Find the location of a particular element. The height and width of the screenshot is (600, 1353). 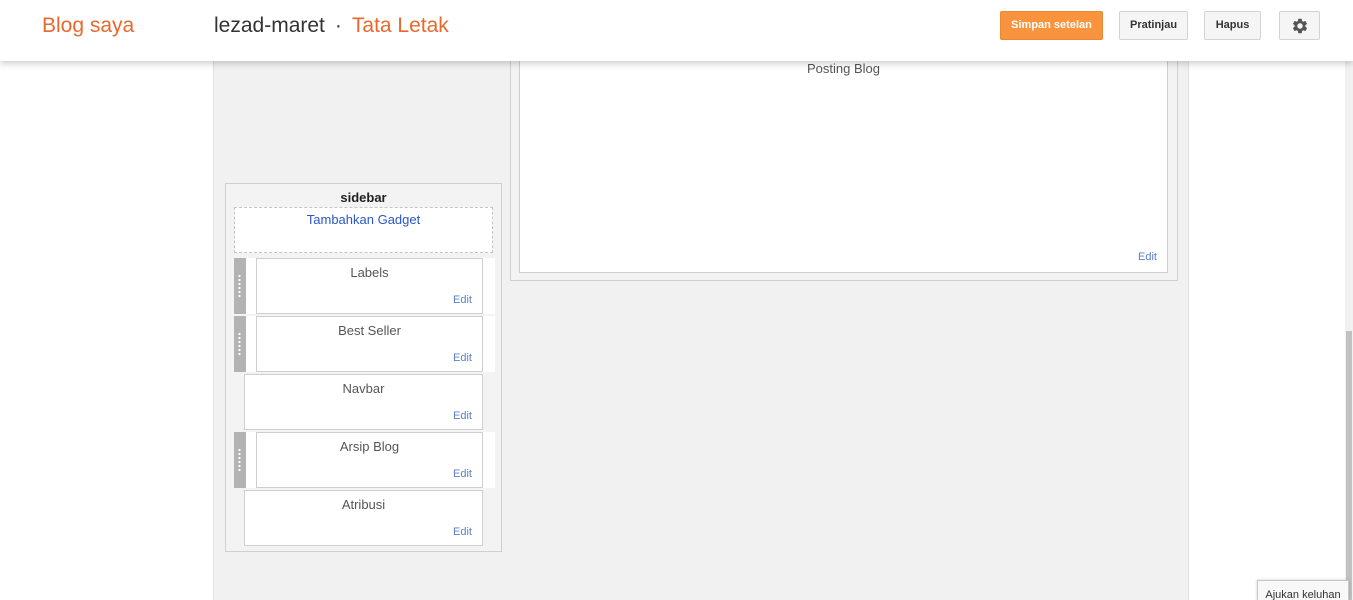

widget-title: Posting Blog is located at coordinates (843, 68).